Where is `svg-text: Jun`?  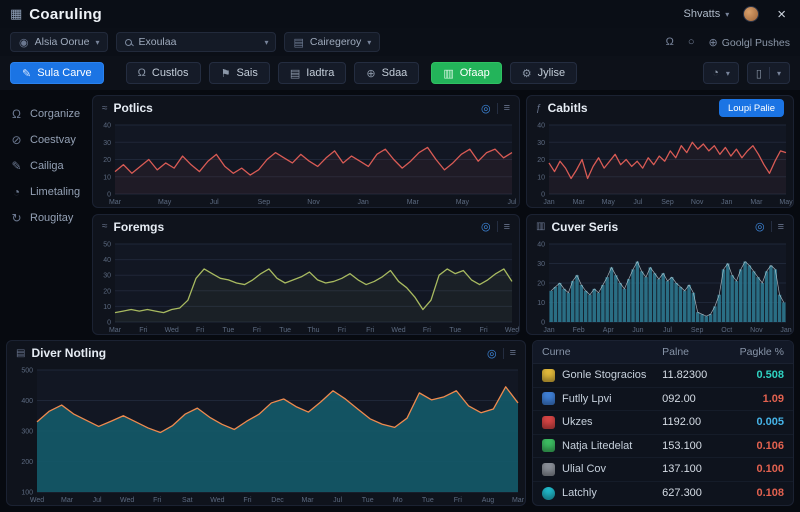 svg-text: Jun is located at coordinates (637, 330).